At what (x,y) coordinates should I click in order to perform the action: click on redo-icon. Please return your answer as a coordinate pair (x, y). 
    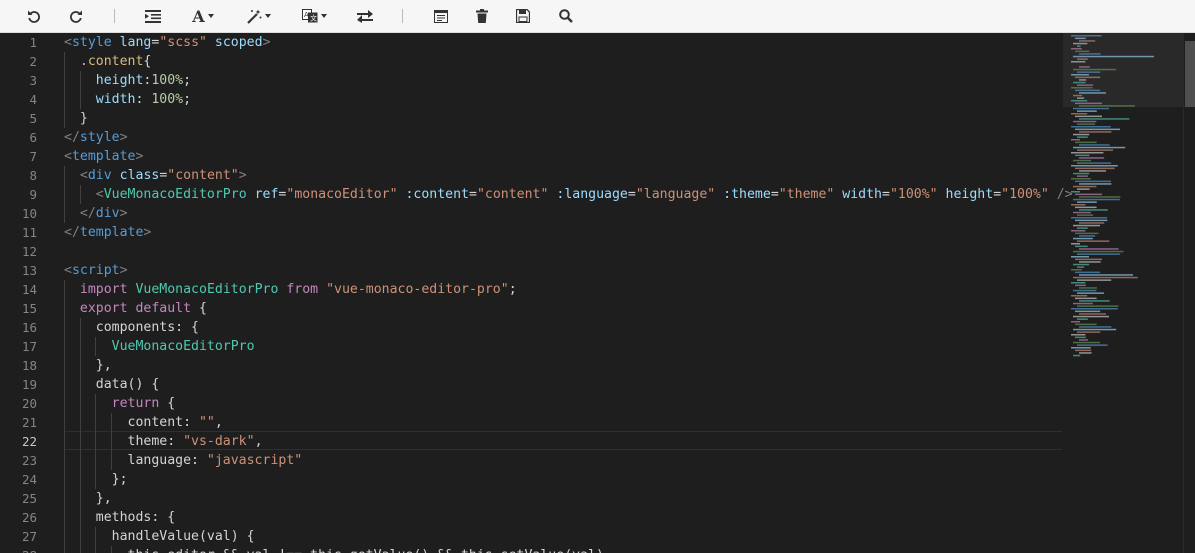
    Looking at the image, I should click on (76, 16).